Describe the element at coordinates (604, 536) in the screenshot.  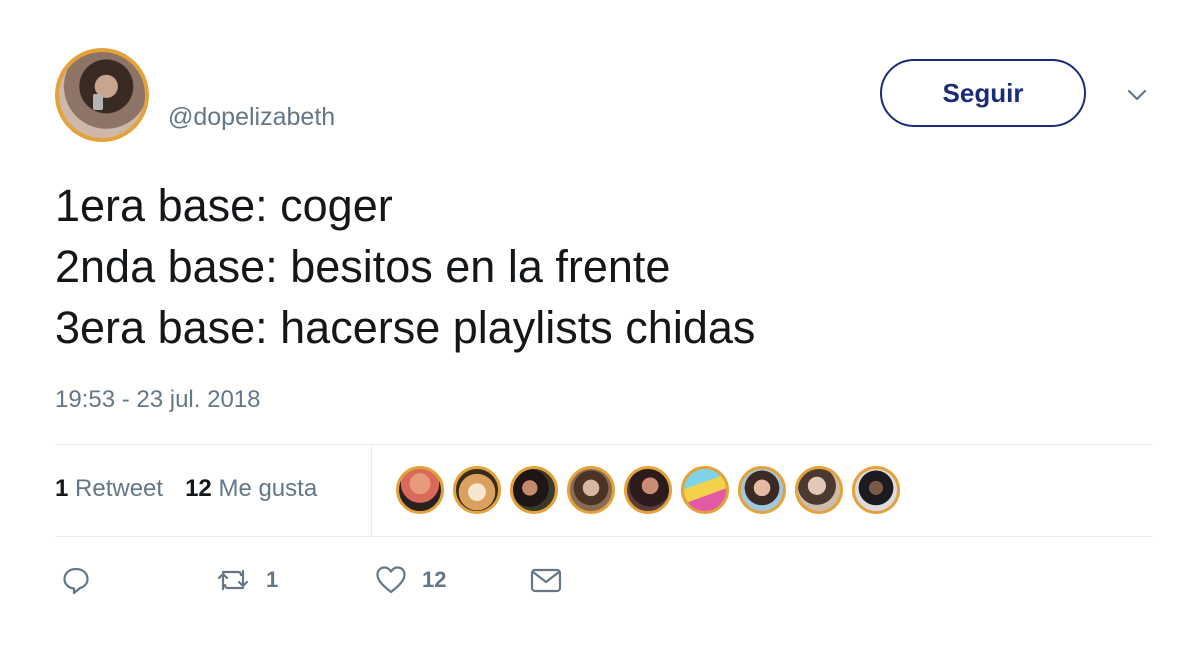
I see `divider-bottom` at that location.